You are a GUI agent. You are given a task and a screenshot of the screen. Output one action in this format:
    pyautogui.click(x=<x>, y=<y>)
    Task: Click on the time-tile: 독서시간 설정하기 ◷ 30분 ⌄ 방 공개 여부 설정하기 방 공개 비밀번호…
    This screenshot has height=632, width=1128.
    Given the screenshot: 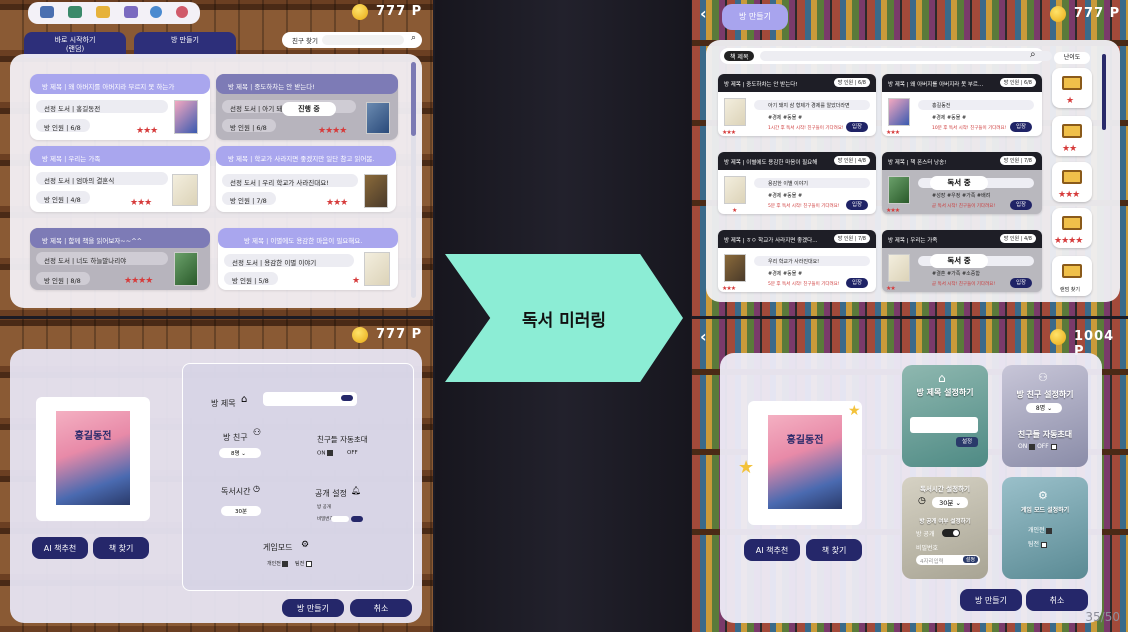 What is the action you would take?
    pyautogui.click(x=945, y=528)
    